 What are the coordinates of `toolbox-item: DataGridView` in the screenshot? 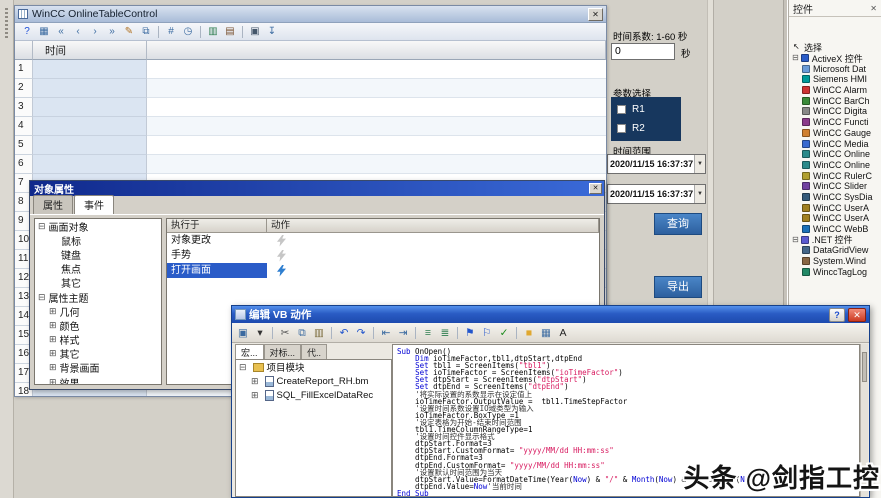 It's located at (835, 250).